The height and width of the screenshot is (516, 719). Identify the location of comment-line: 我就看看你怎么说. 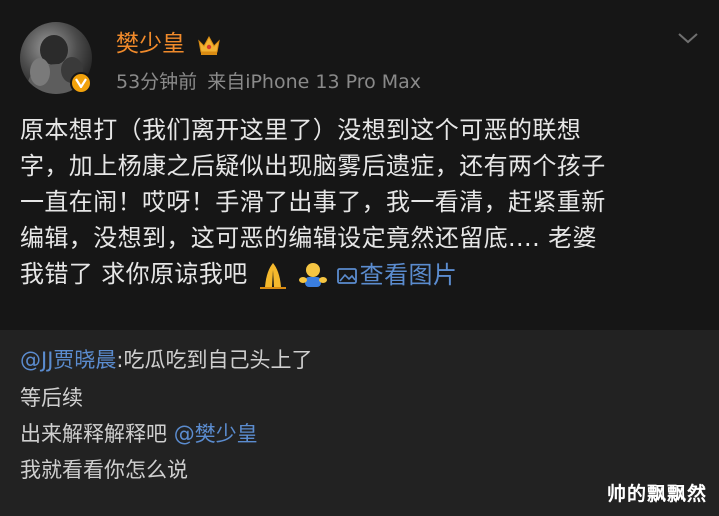
(104, 470).